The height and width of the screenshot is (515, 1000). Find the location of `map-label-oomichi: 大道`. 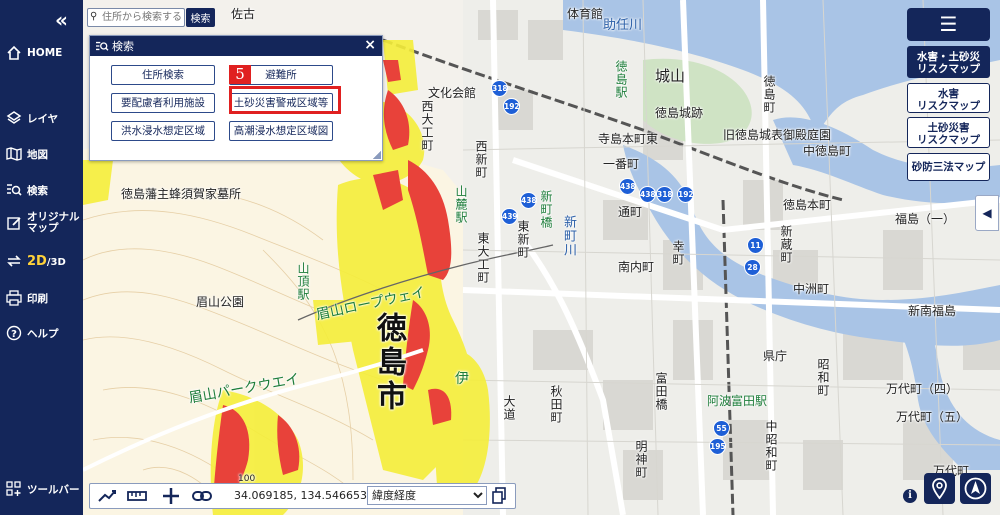

map-label-oomichi: 大道 is located at coordinates (509, 408).